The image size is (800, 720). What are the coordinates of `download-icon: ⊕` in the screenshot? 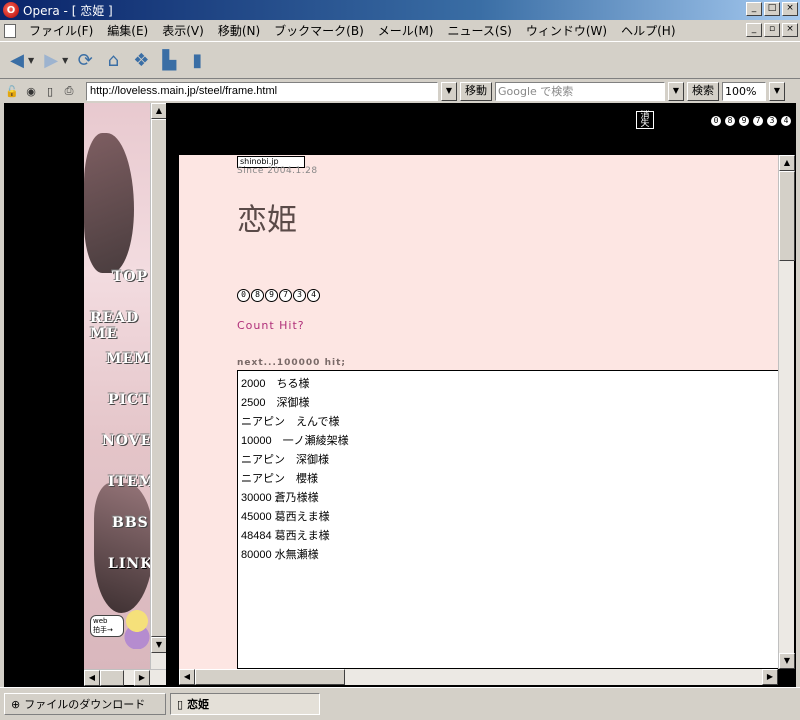 It's located at (16, 704).